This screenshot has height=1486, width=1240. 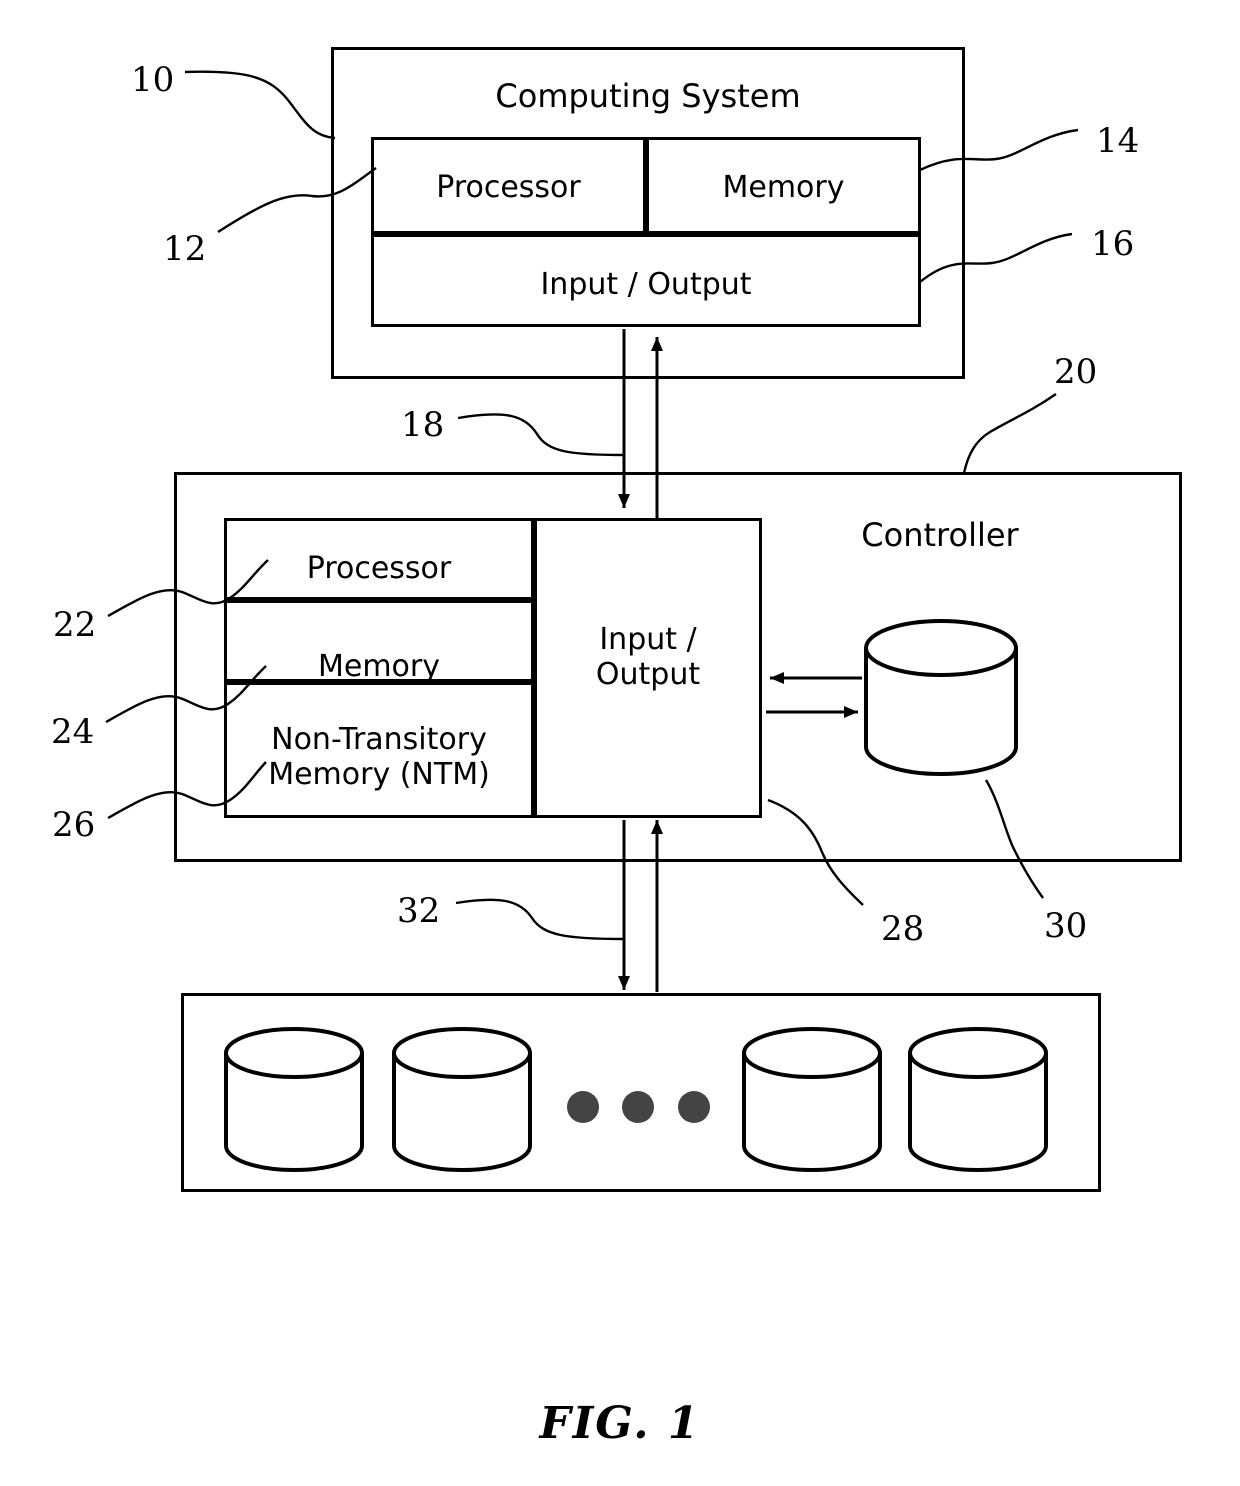 What do you see at coordinates (978, 1133) in the screenshot?
I see `pd-ref-4: 34` at bounding box center [978, 1133].